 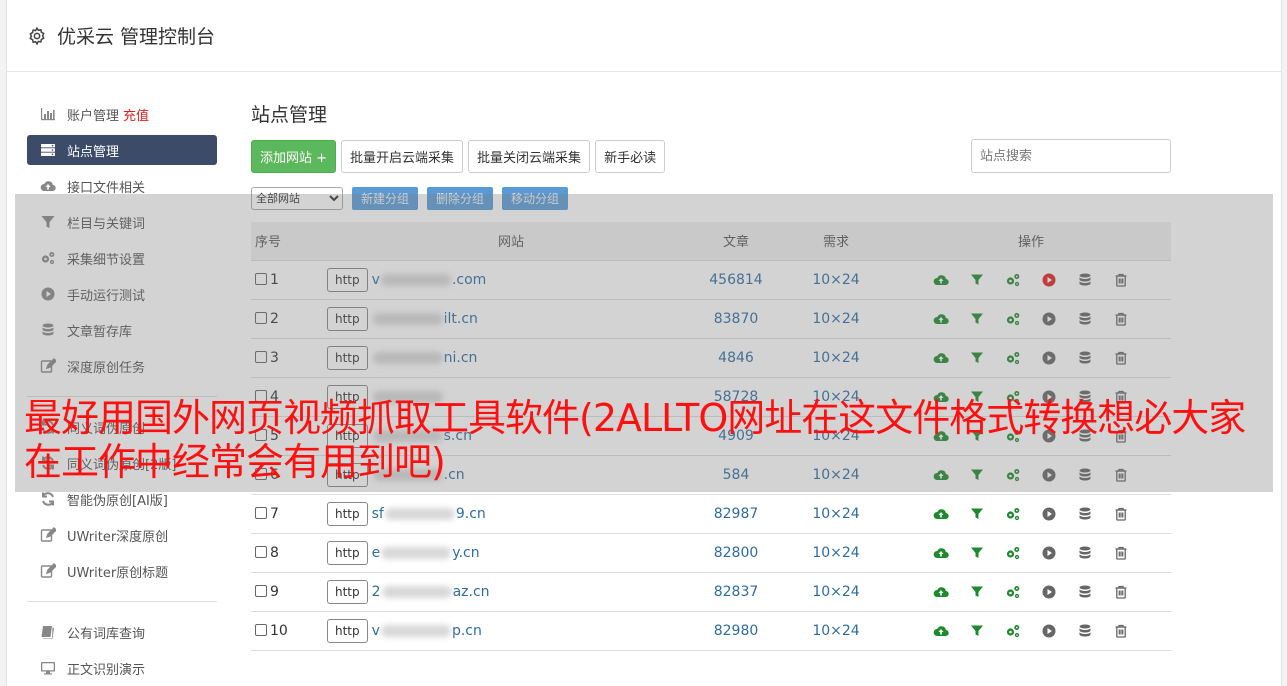 What do you see at coordinates (378, 514) in the screenshot?
I see `site-url-prefix: sf` at bounding box center [378, 514].